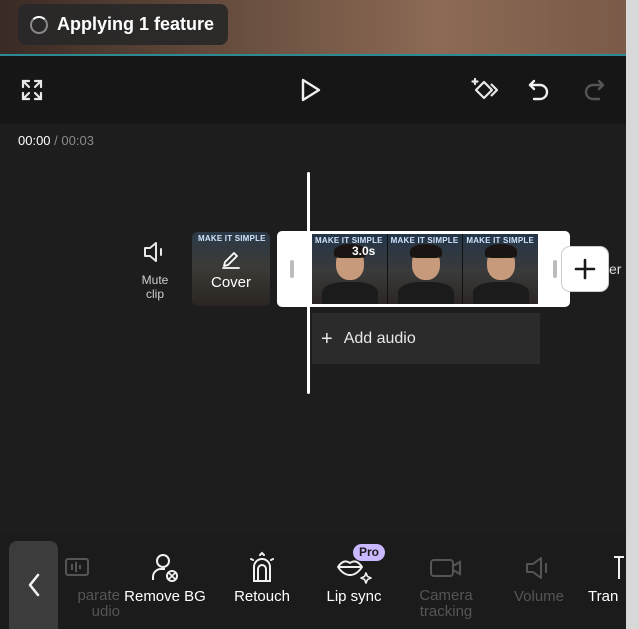  I want to click on fullscreen-icon, so click(32, 90).